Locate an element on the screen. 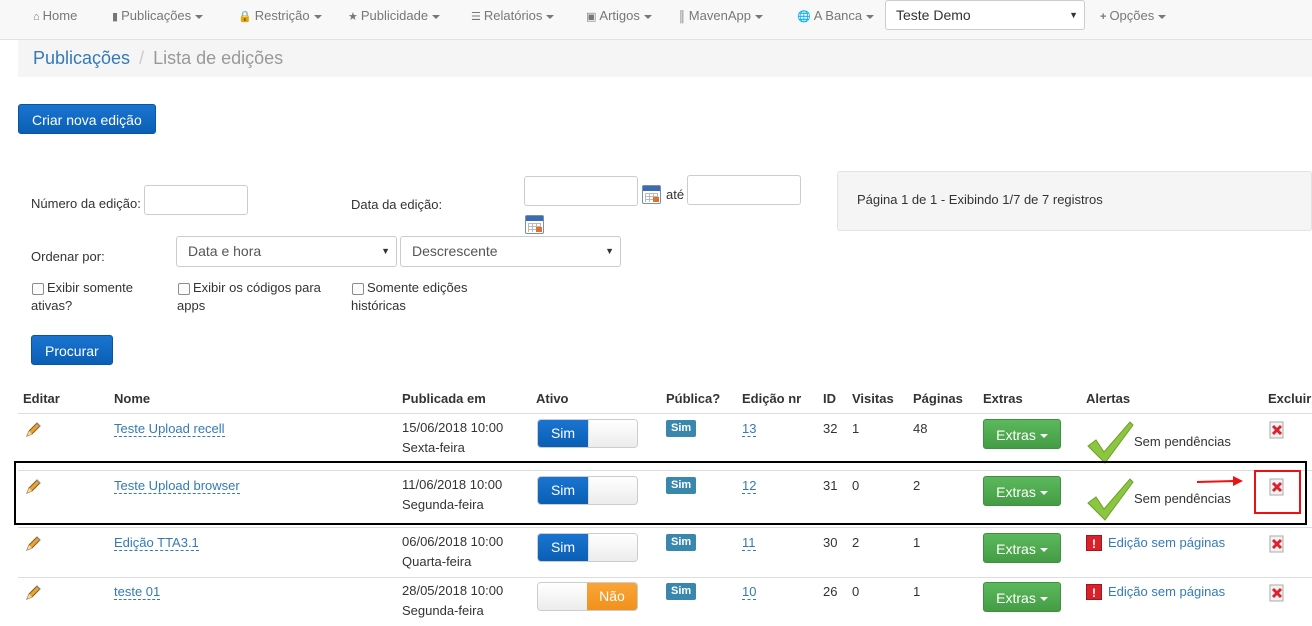  column-header-alerts: Alertas is located at coordinates (1108, 398).